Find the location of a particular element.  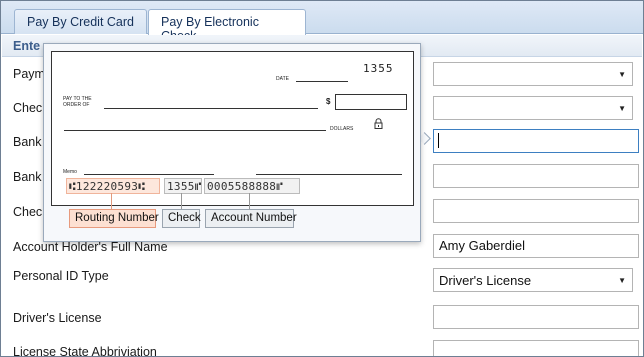

check-connector is located at coordinates (181, 201).